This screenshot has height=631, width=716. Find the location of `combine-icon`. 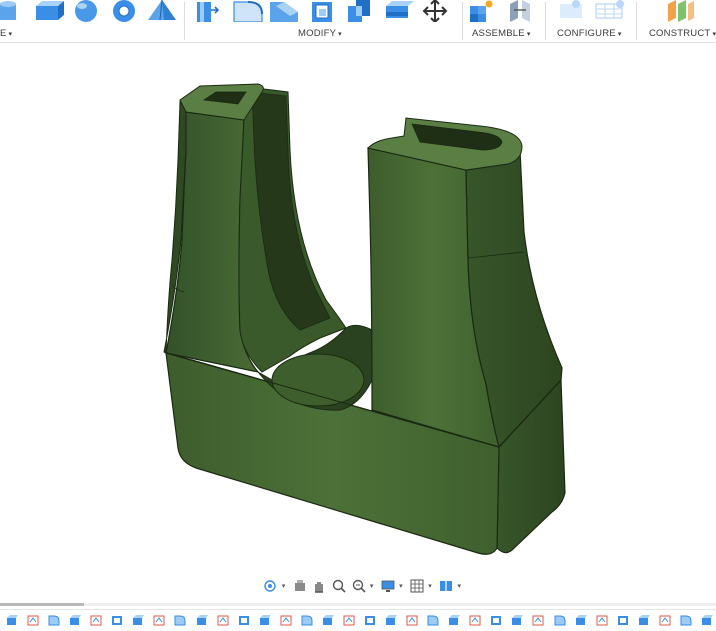

combine-icon is located at coordinates (359, 11).